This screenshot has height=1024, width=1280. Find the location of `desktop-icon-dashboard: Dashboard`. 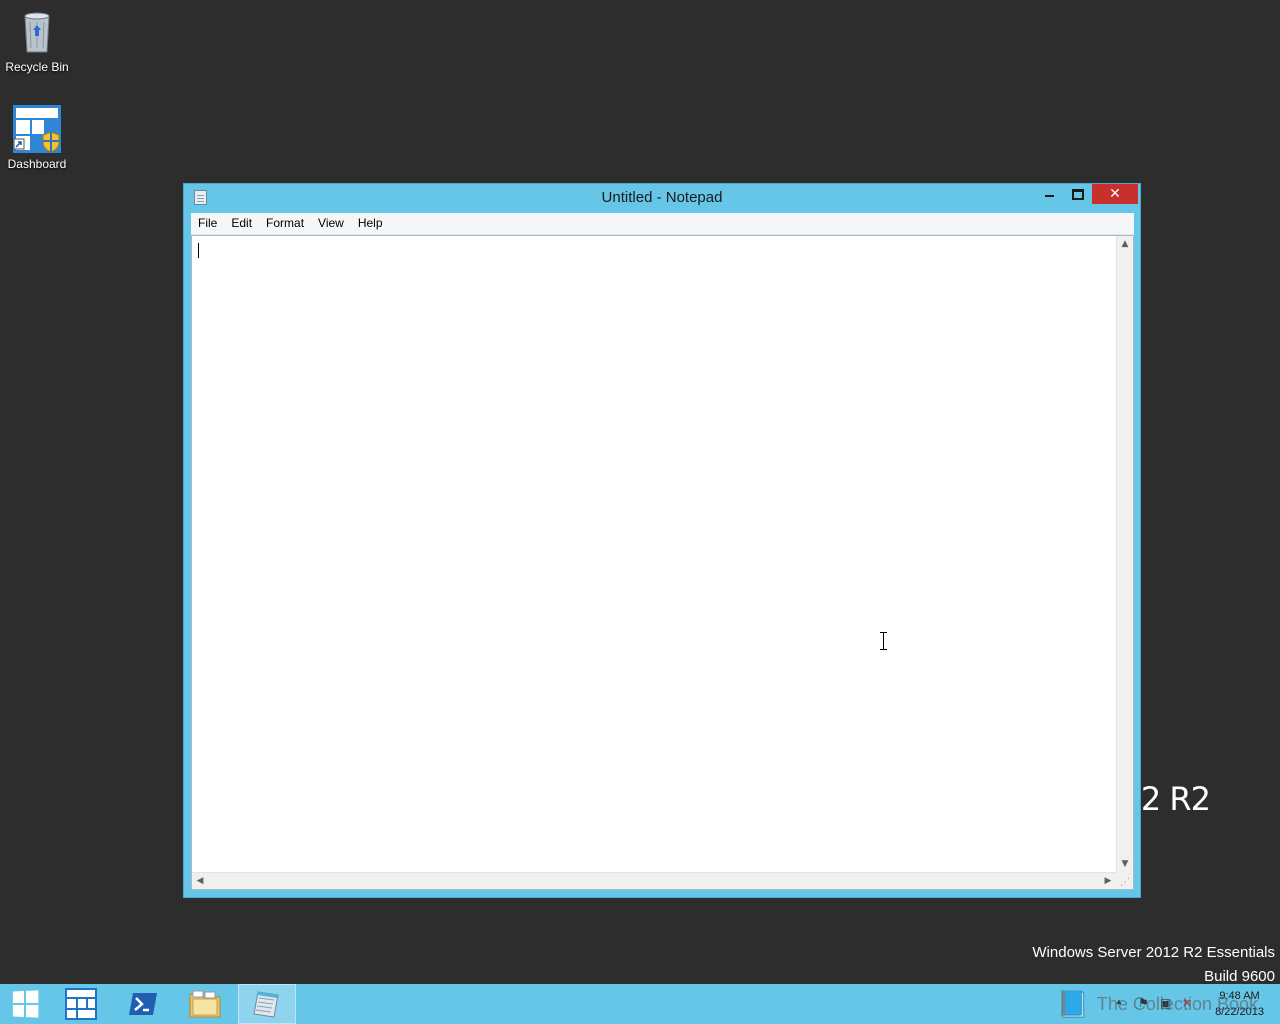

desktop-icon-dashboard: Dashboard is located at coordinates (37, 138).